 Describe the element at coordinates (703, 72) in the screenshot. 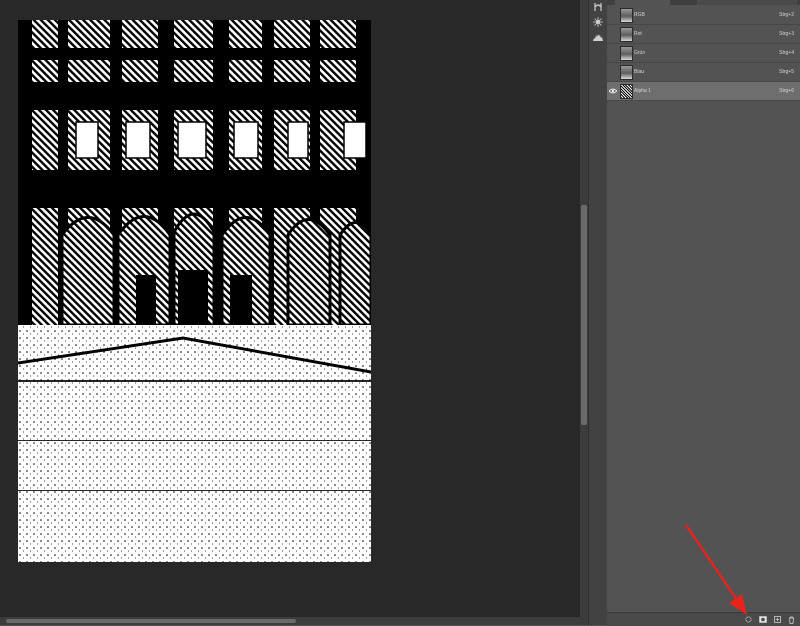

I see `channel-row-blue: Blau Strg+5` at that location.